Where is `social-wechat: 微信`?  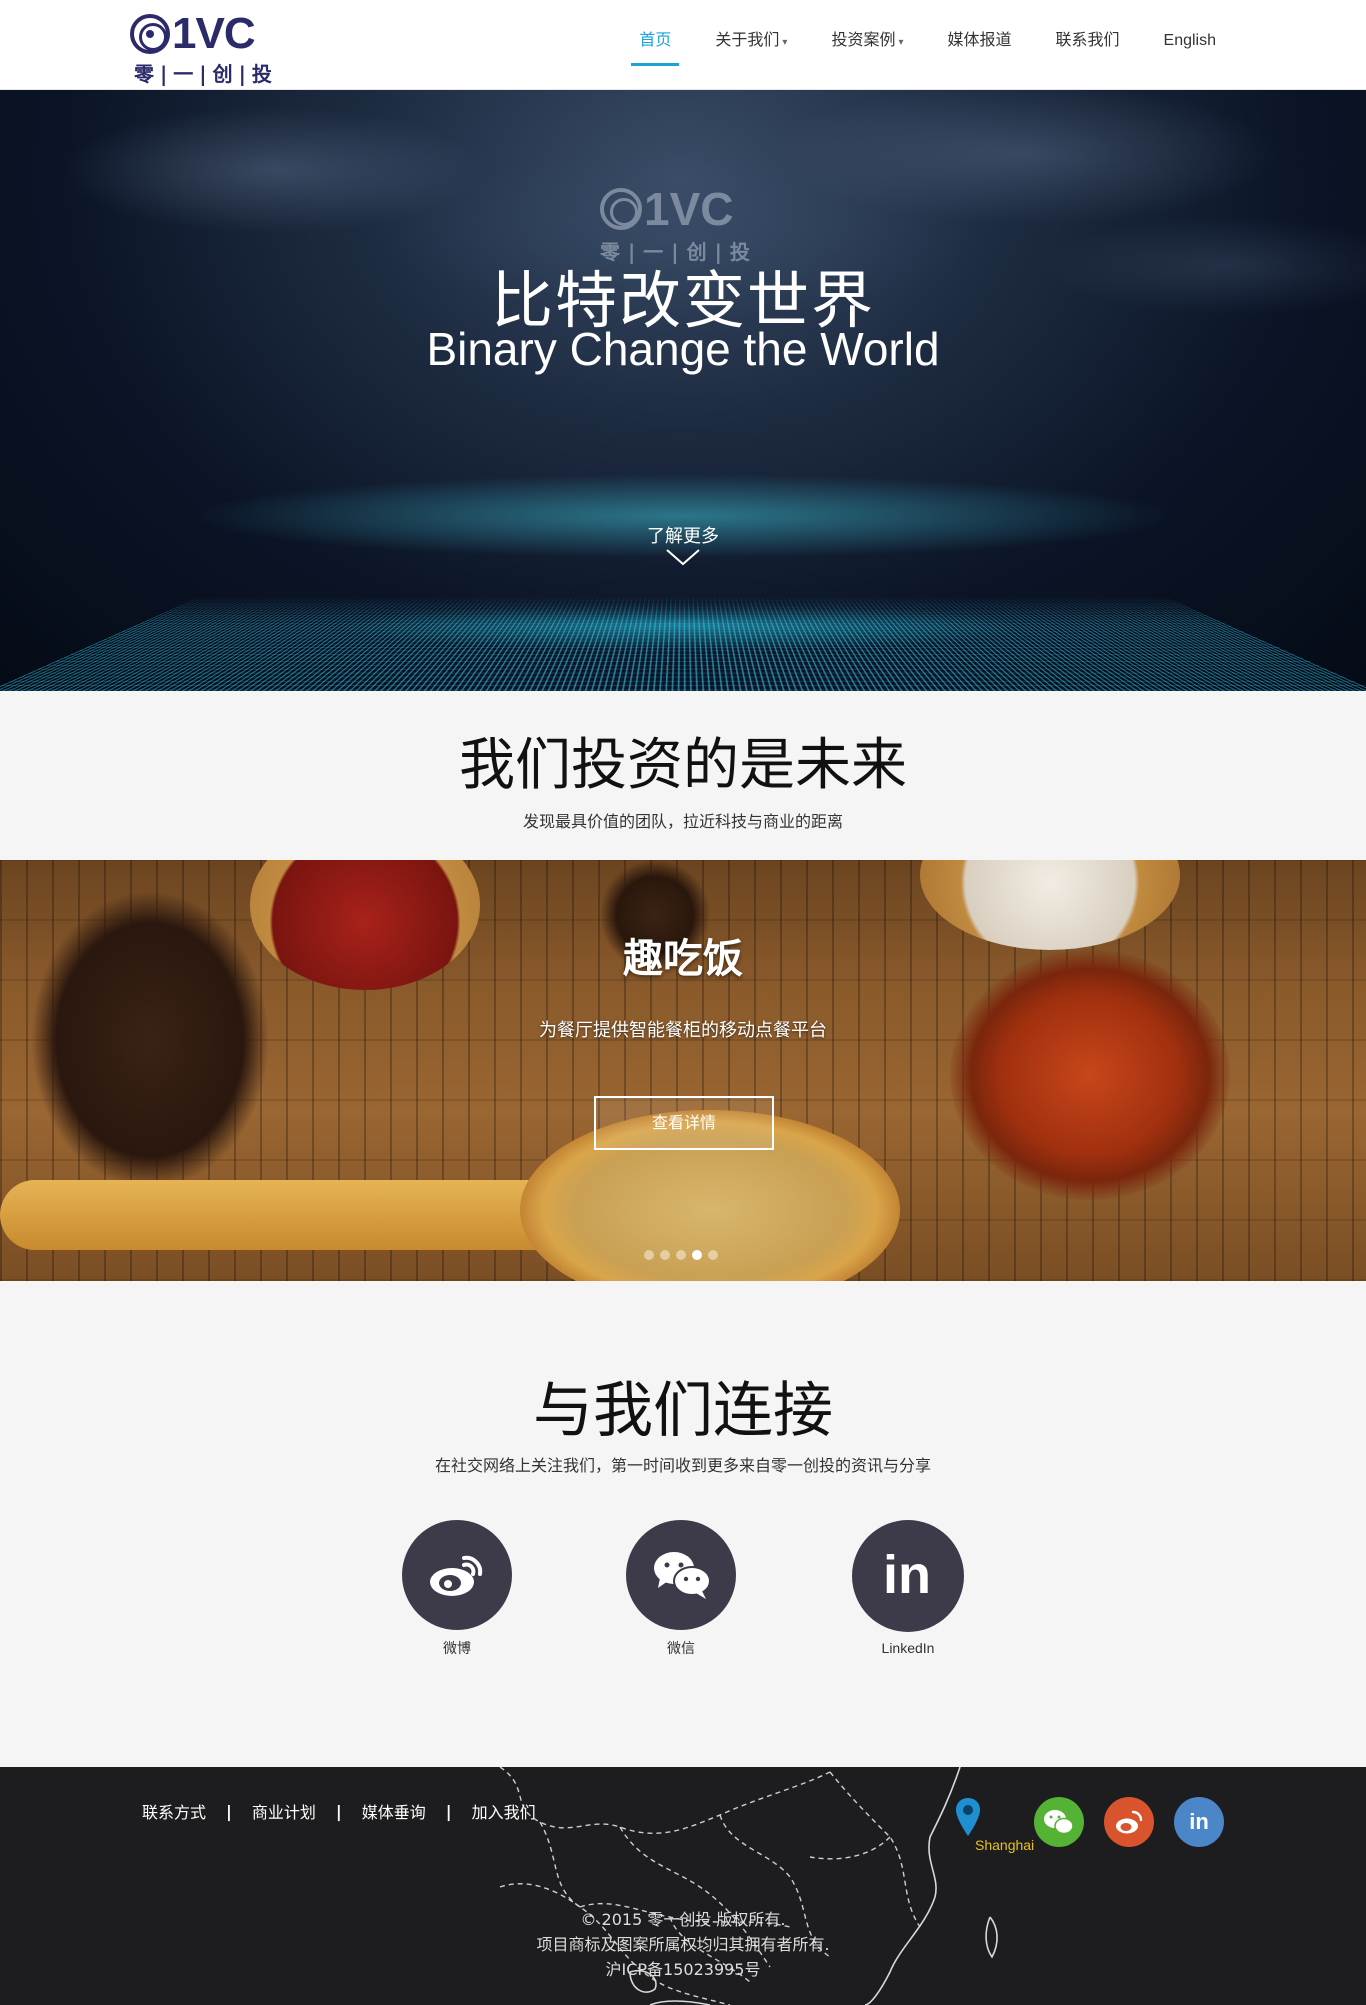 social-wechat: 微信 is located at coordinates (681, 1589).